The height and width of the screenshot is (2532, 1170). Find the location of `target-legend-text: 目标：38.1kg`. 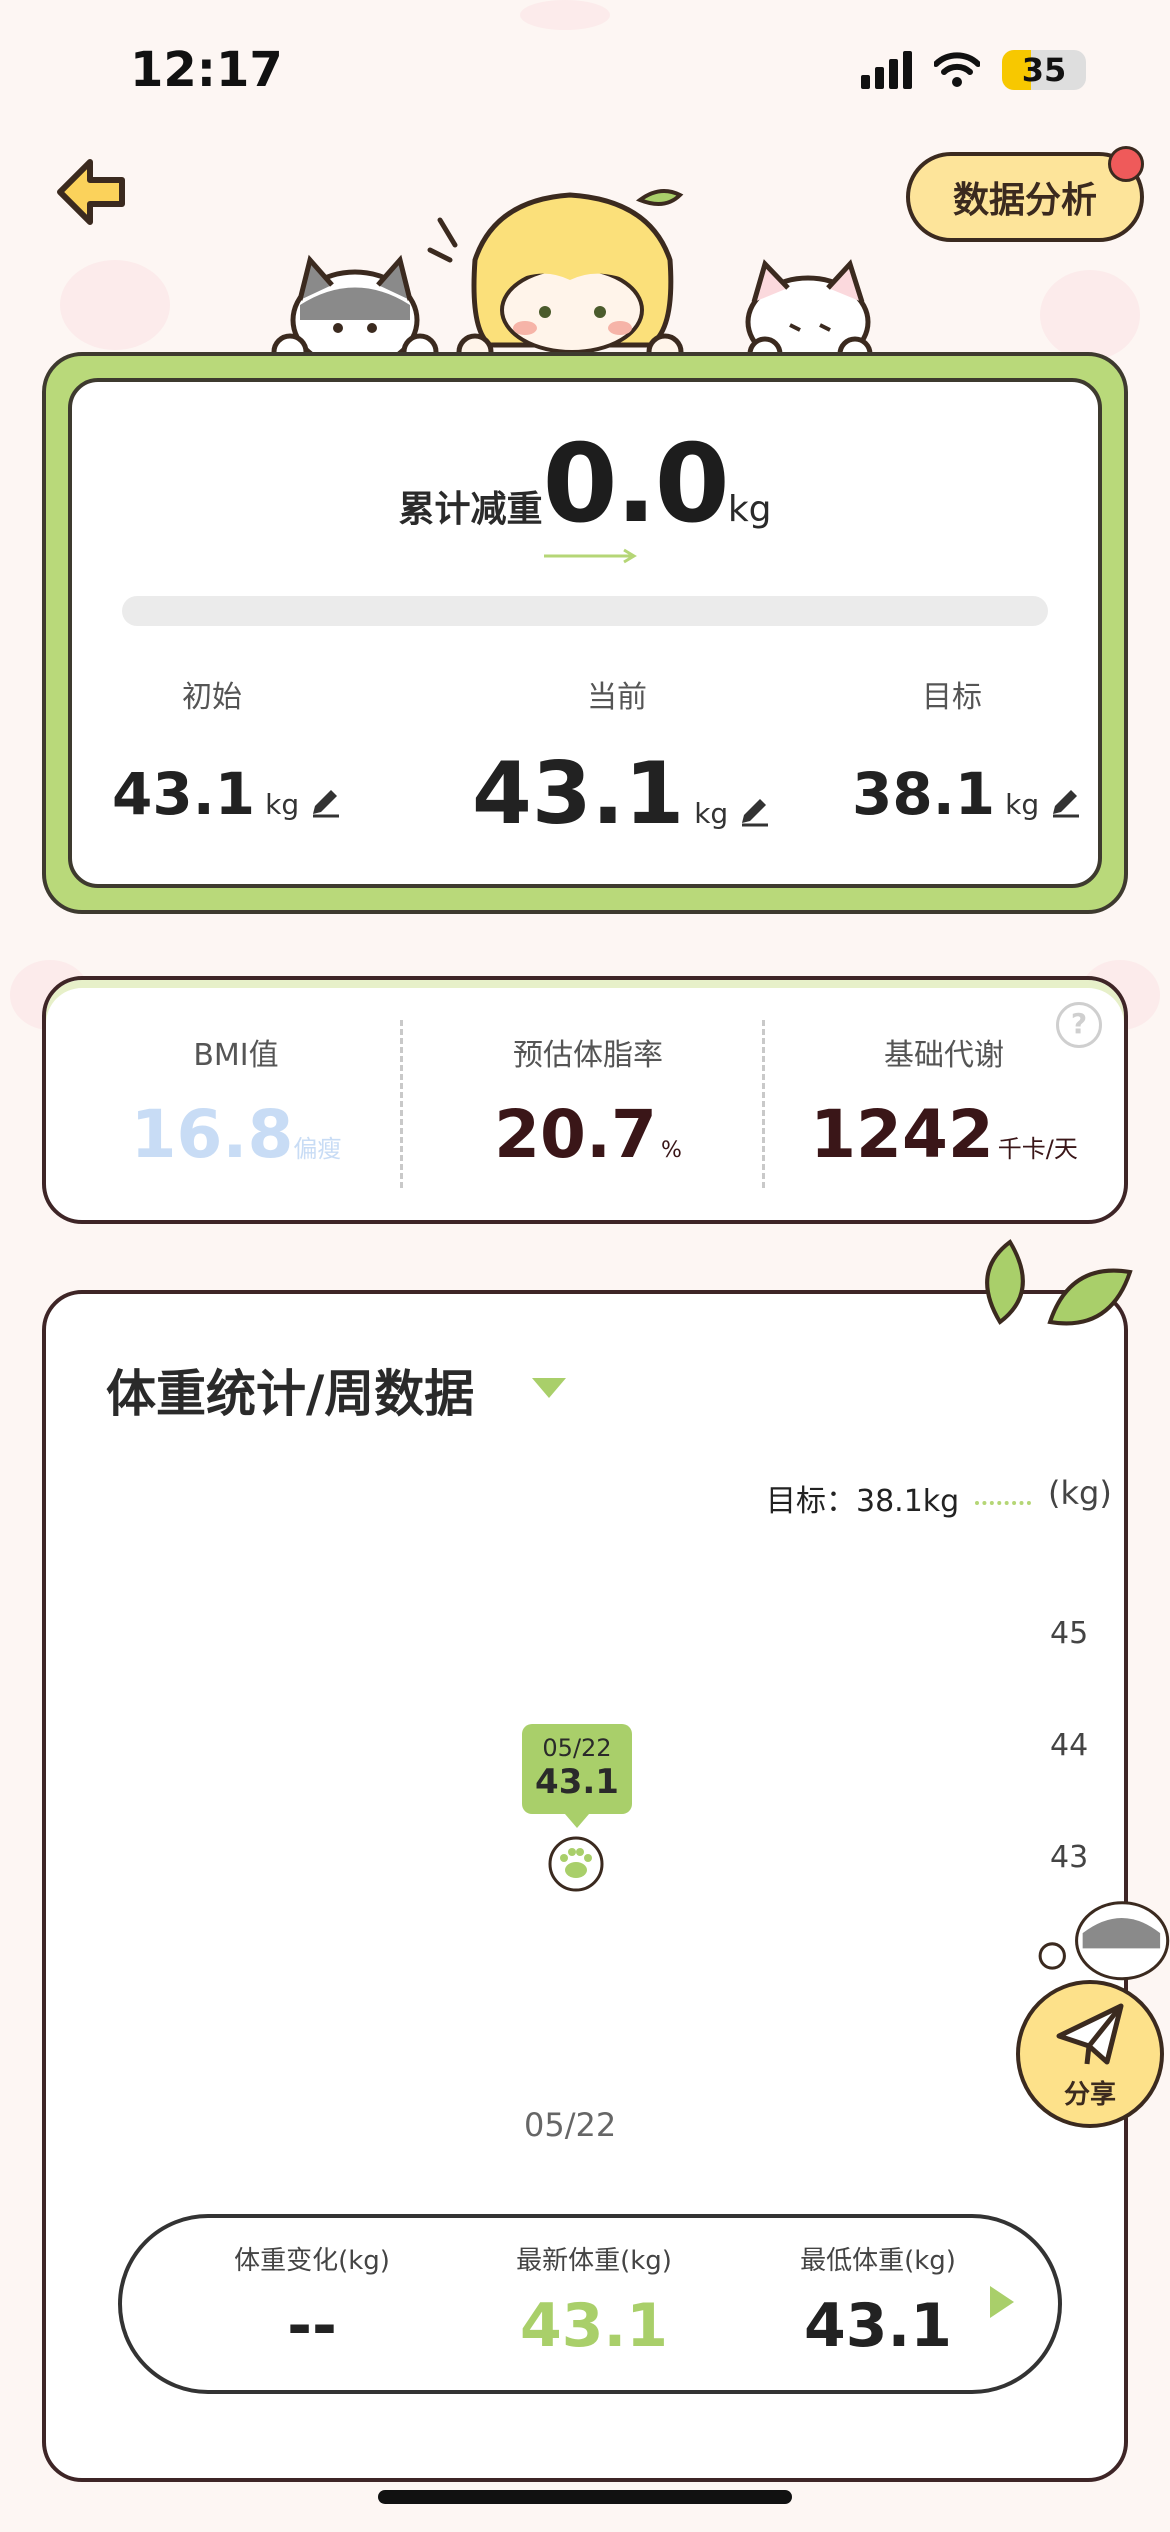

target-legend-text: 目标：38.1kg is located at coordinates (863, 1501).